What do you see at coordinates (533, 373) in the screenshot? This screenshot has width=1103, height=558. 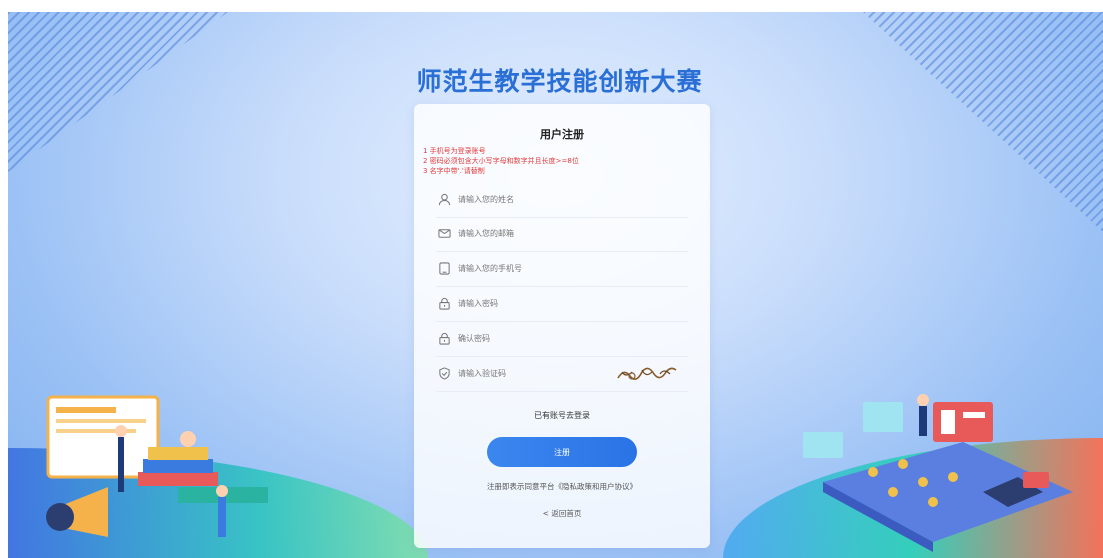 I see `captcha-input` at bounding box center [533, 373].